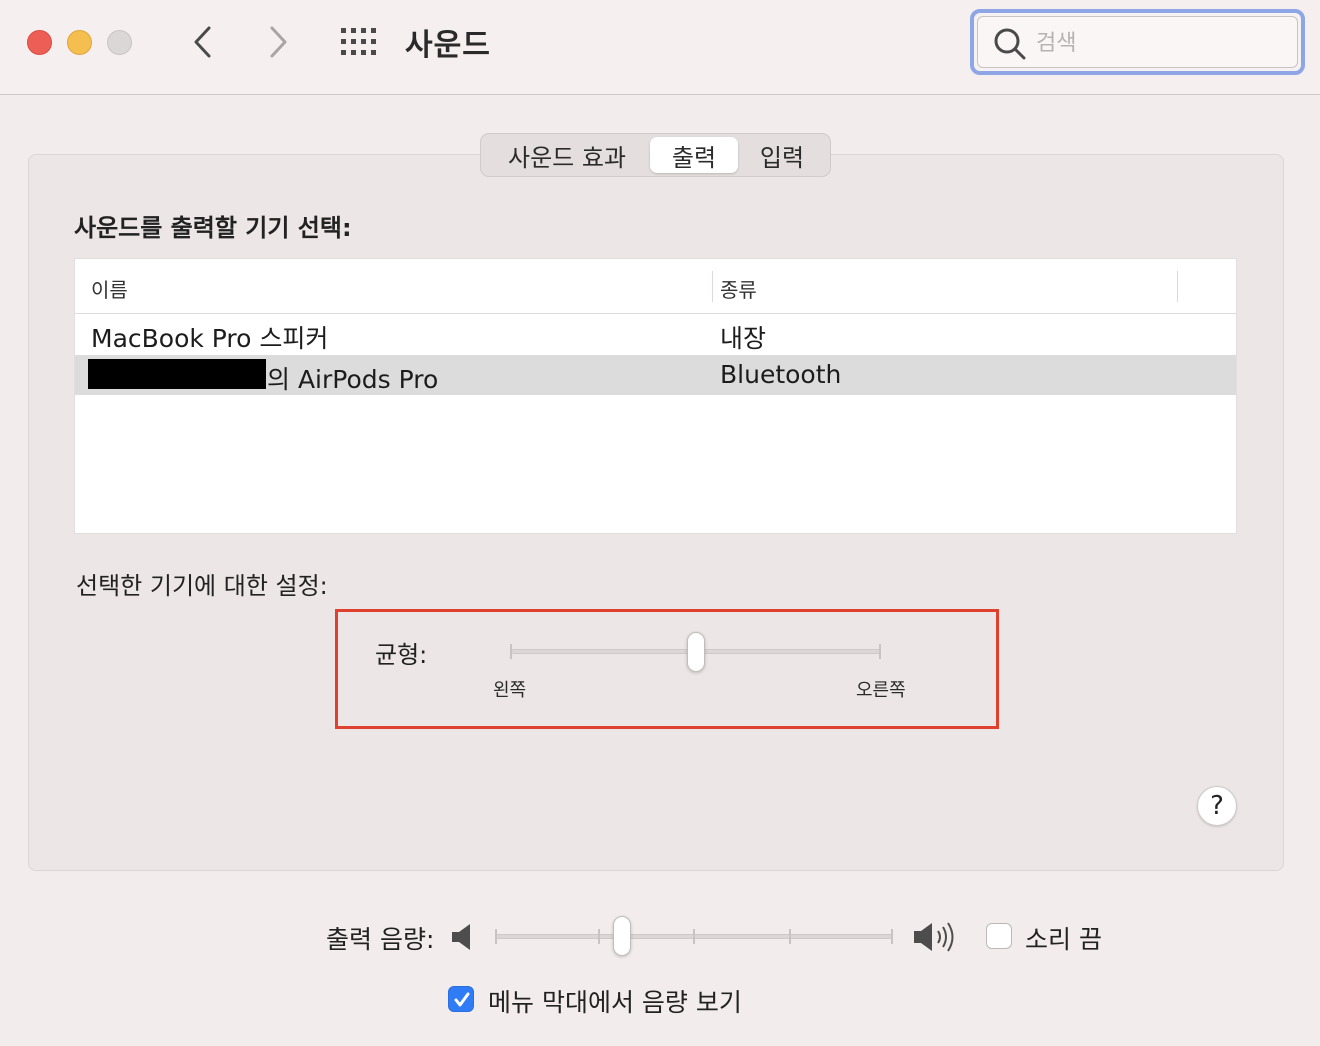 The width and height of the screenshot is (1320, 1046). I want to click on tab-bar: 사운드 효과 출력 입력, so click(655, 155).